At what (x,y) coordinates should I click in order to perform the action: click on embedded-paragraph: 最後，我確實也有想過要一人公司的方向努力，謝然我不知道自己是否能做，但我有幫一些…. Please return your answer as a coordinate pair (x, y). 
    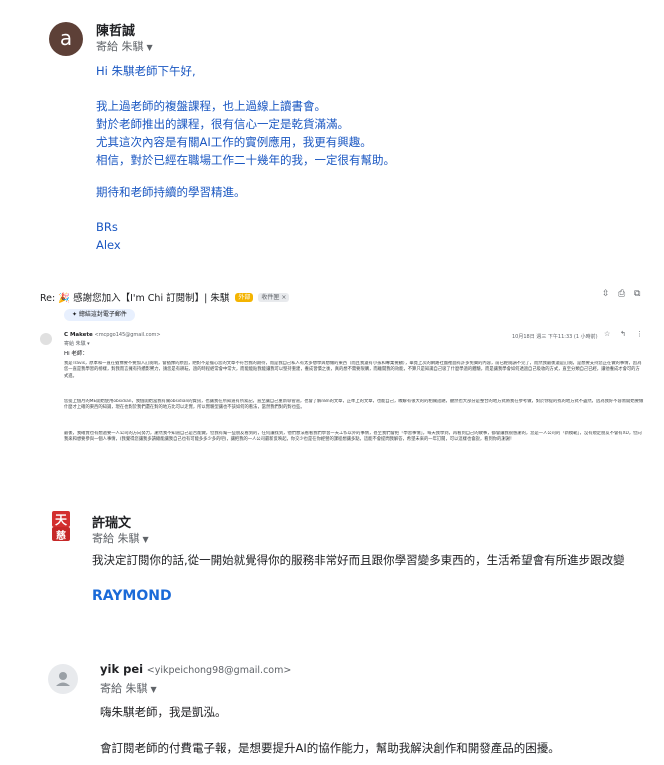
    Looking at the image, I should click on (353, 437).